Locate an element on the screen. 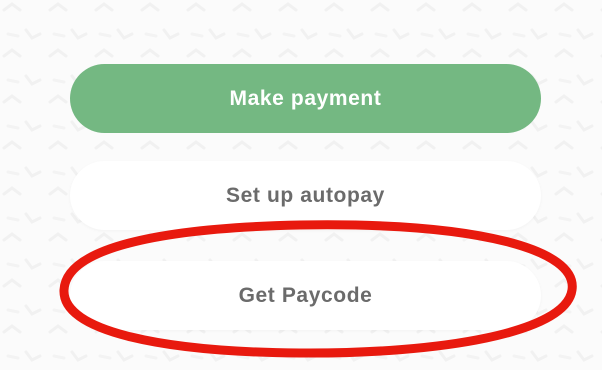 The image size is (602, 370). make-payment-label: Make payment is located at coordinates (305, 98).